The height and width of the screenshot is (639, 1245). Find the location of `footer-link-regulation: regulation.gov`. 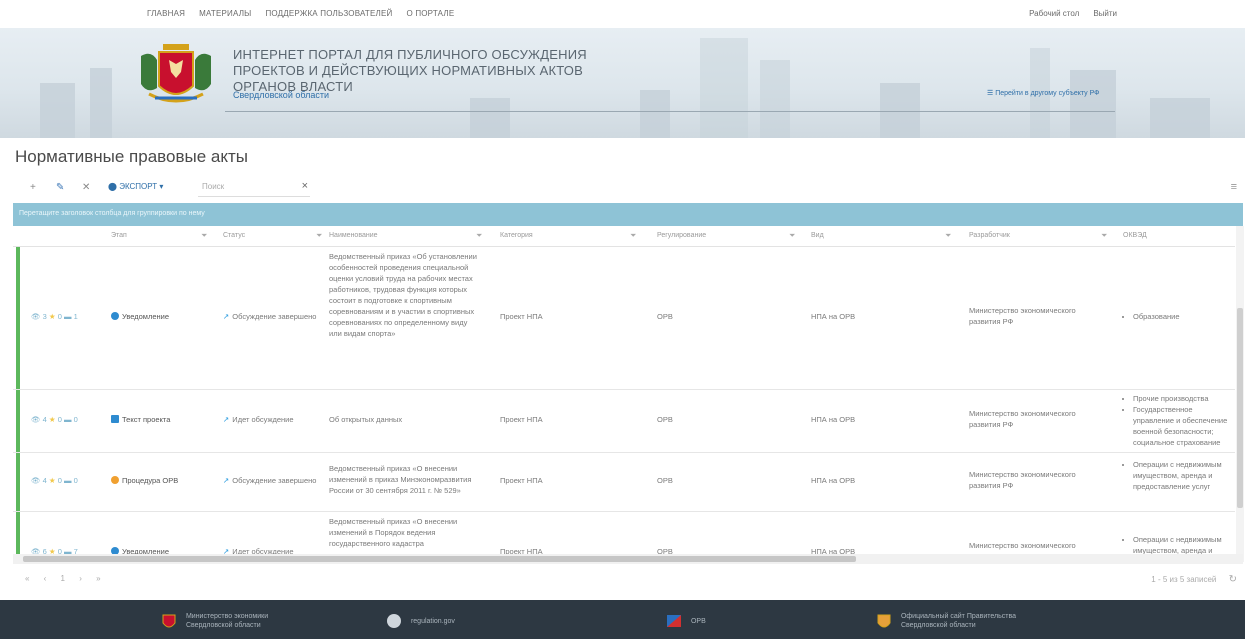

footer-link-regulation: regulation.gov is located at coordinates (420, 621).